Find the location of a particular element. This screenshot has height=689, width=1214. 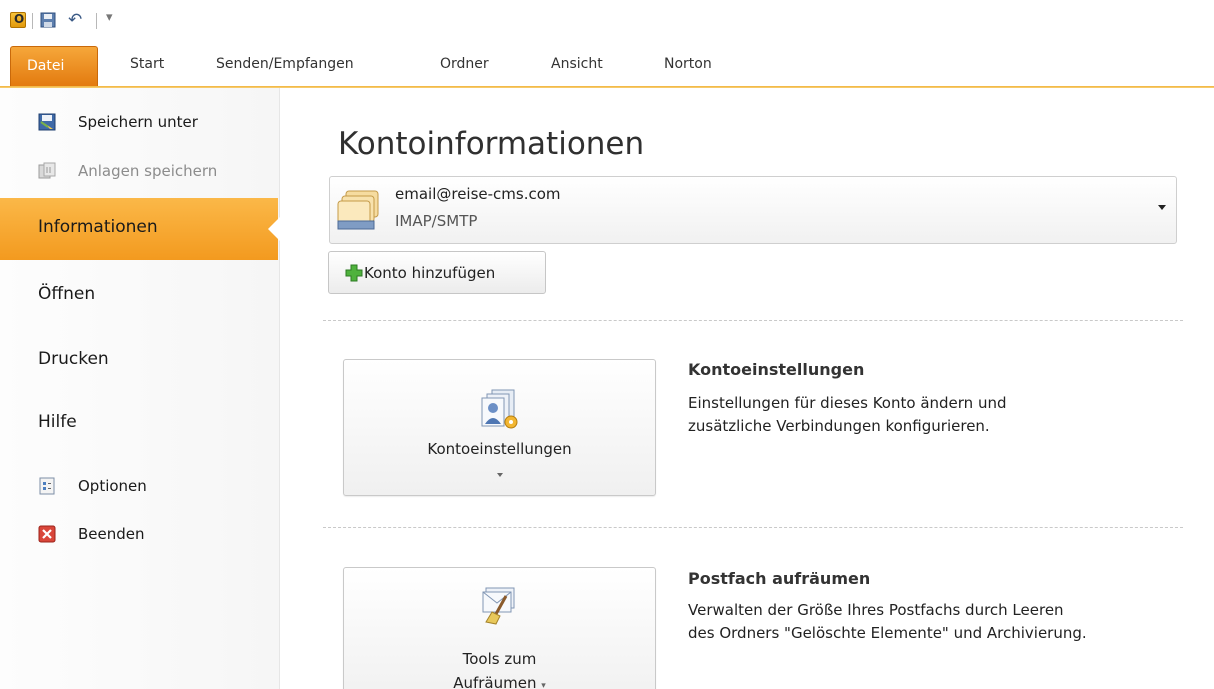

save-as-icon is located at coordinates (47, 122).